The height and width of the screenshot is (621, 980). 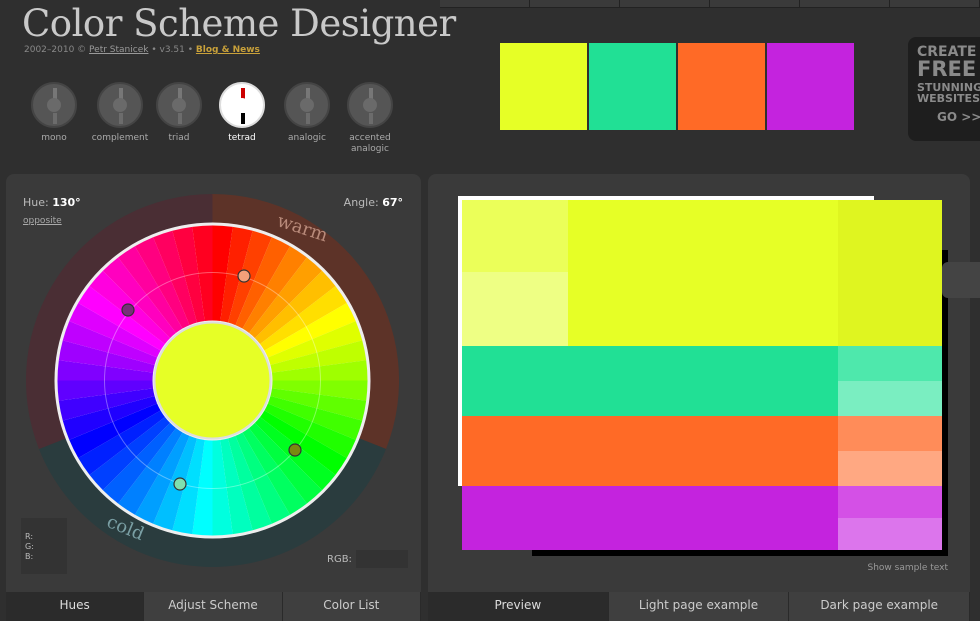 What do you see at coordinates (880, 606) in the screenshot?
I see `tab-dark-page-example: Dark page example` at bounding box center [880, 606].